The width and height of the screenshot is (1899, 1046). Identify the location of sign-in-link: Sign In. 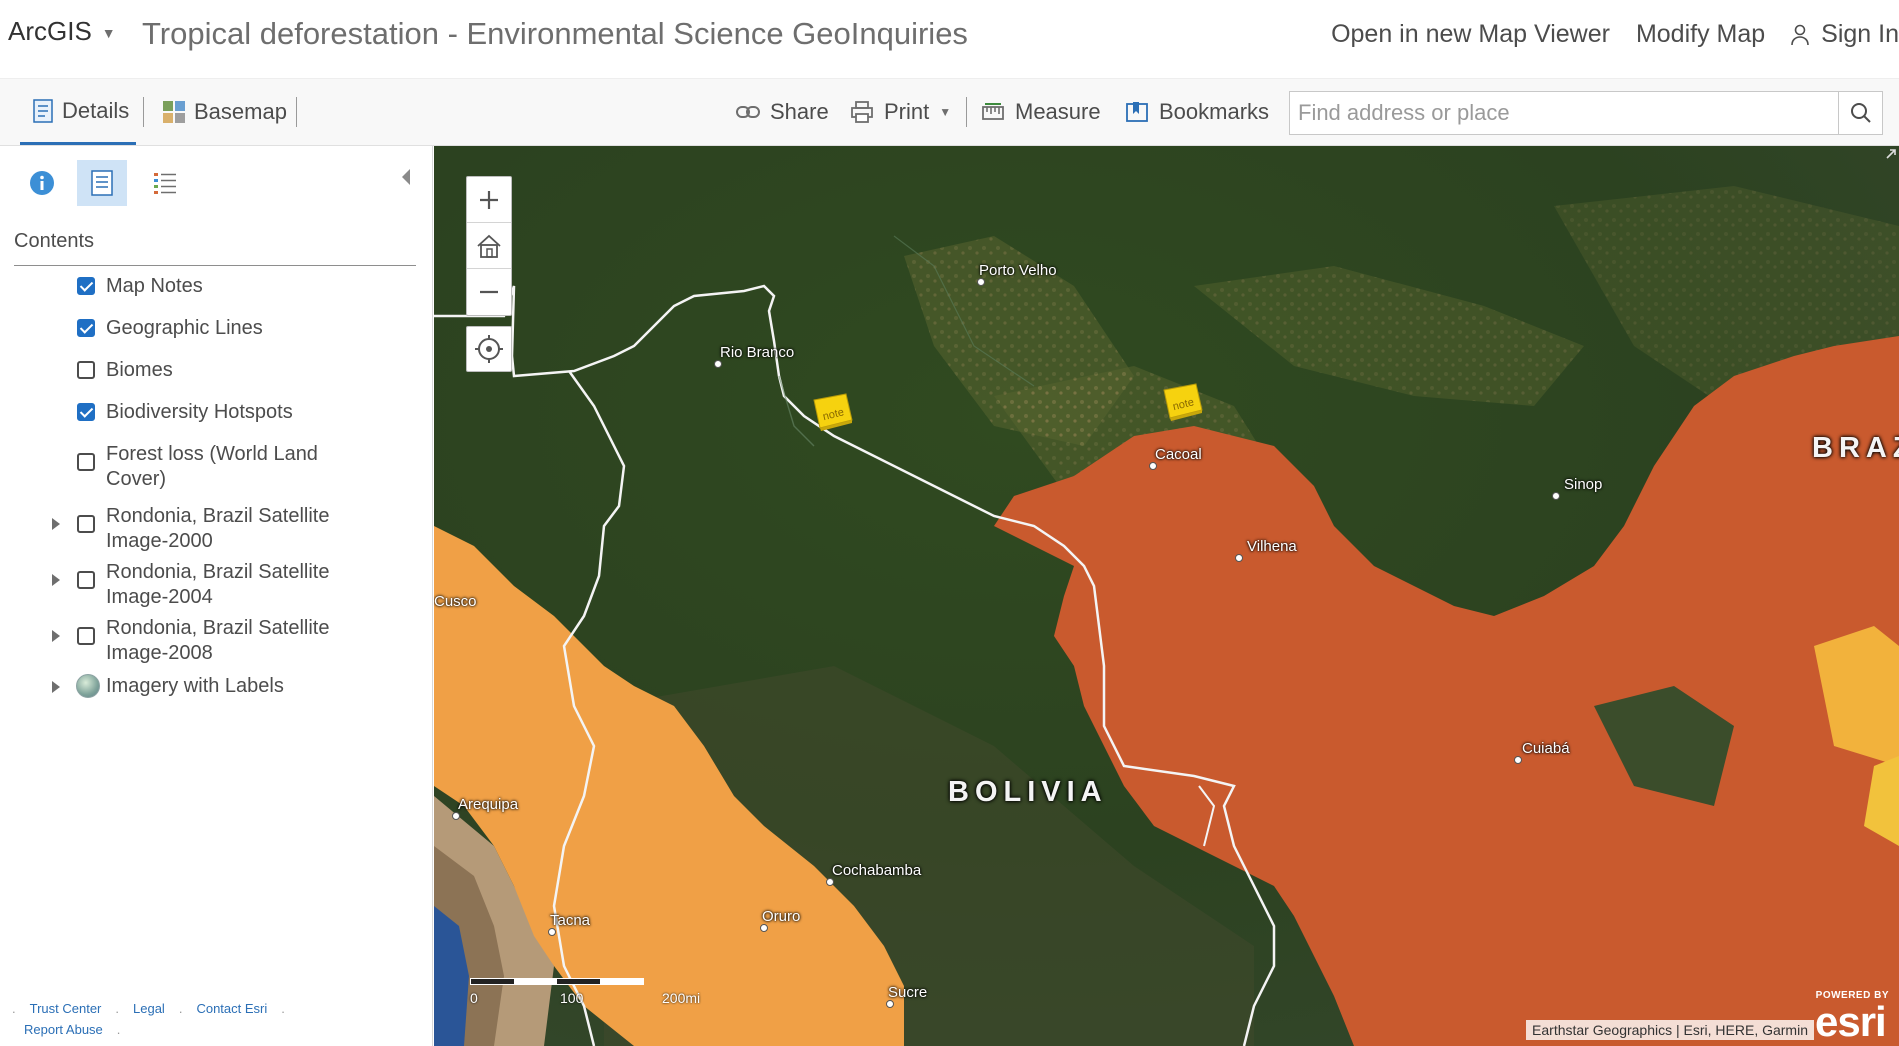
(1845, 34).